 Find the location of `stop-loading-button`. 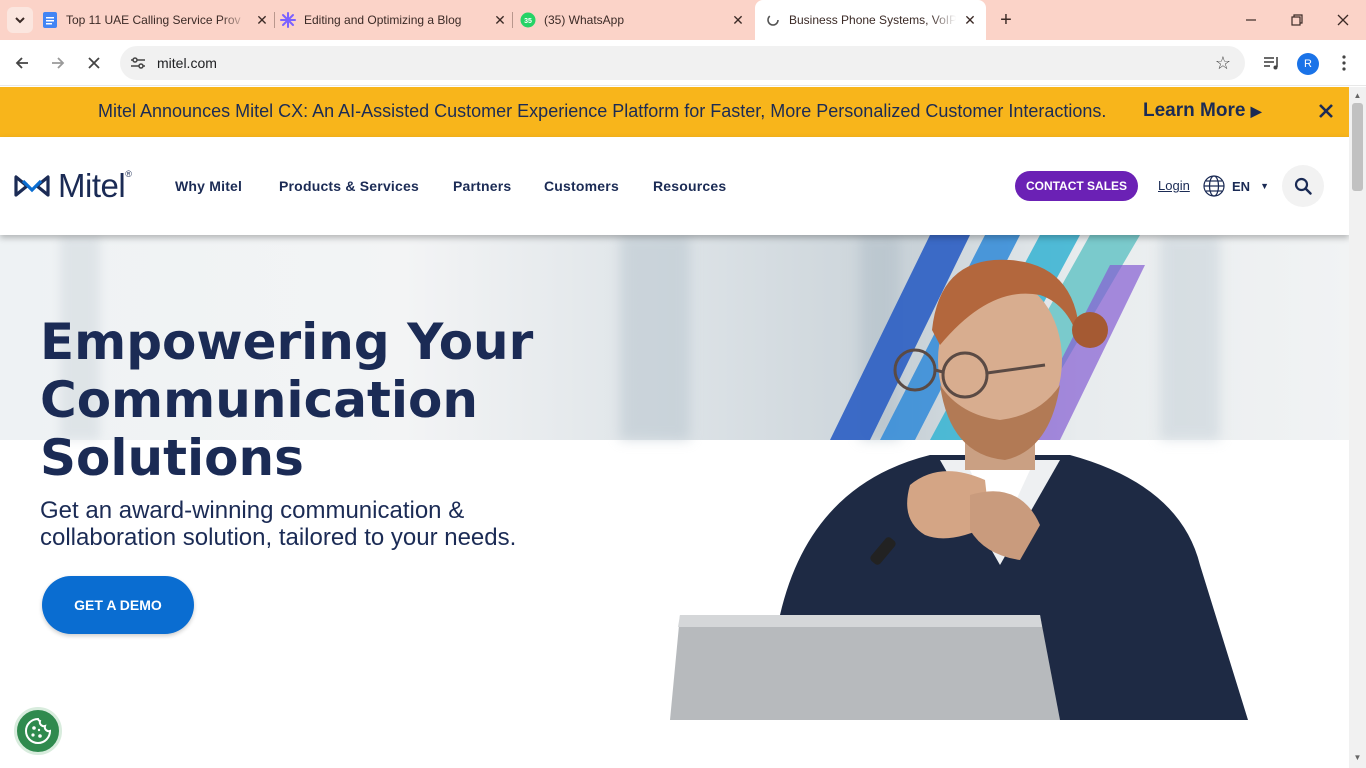

stop-loading-button is located at coordinates (94, 63).